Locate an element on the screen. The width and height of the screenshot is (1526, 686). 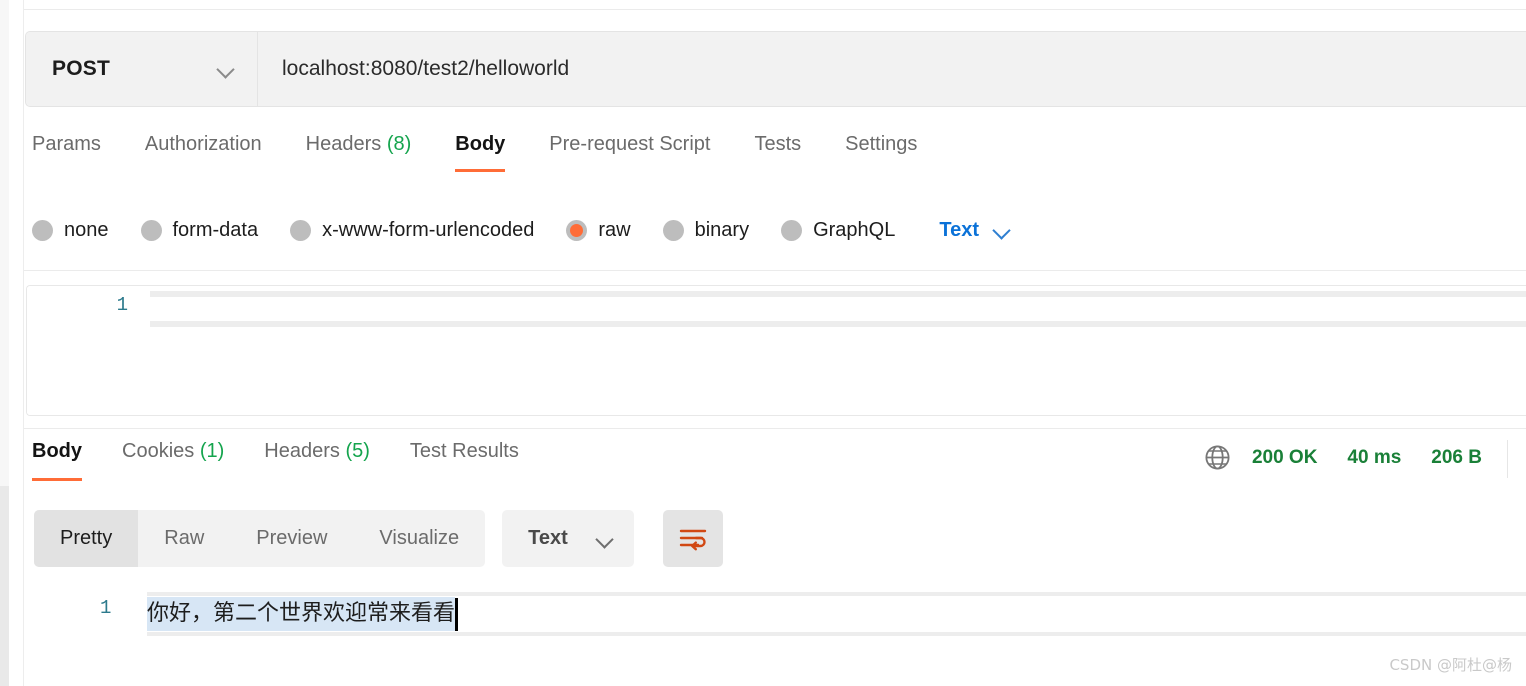
view-mode-raw-label: Raw is located at coordinates (184, 538).